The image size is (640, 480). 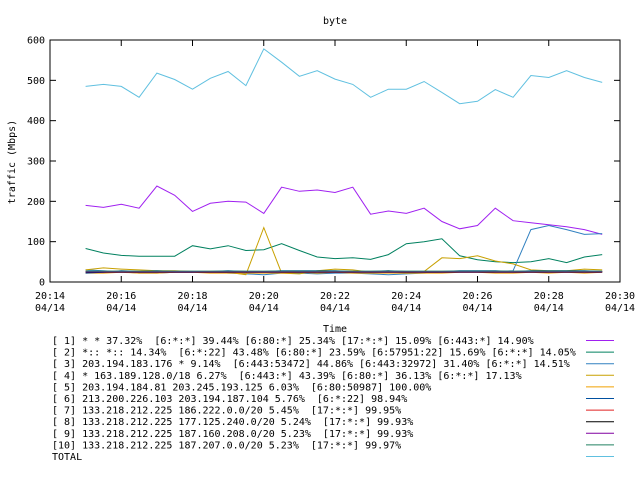 What do you see at coordinates (36, 81) in the screenshot?
I see `y-tick-label: 500` at bounding box center [36, 81].